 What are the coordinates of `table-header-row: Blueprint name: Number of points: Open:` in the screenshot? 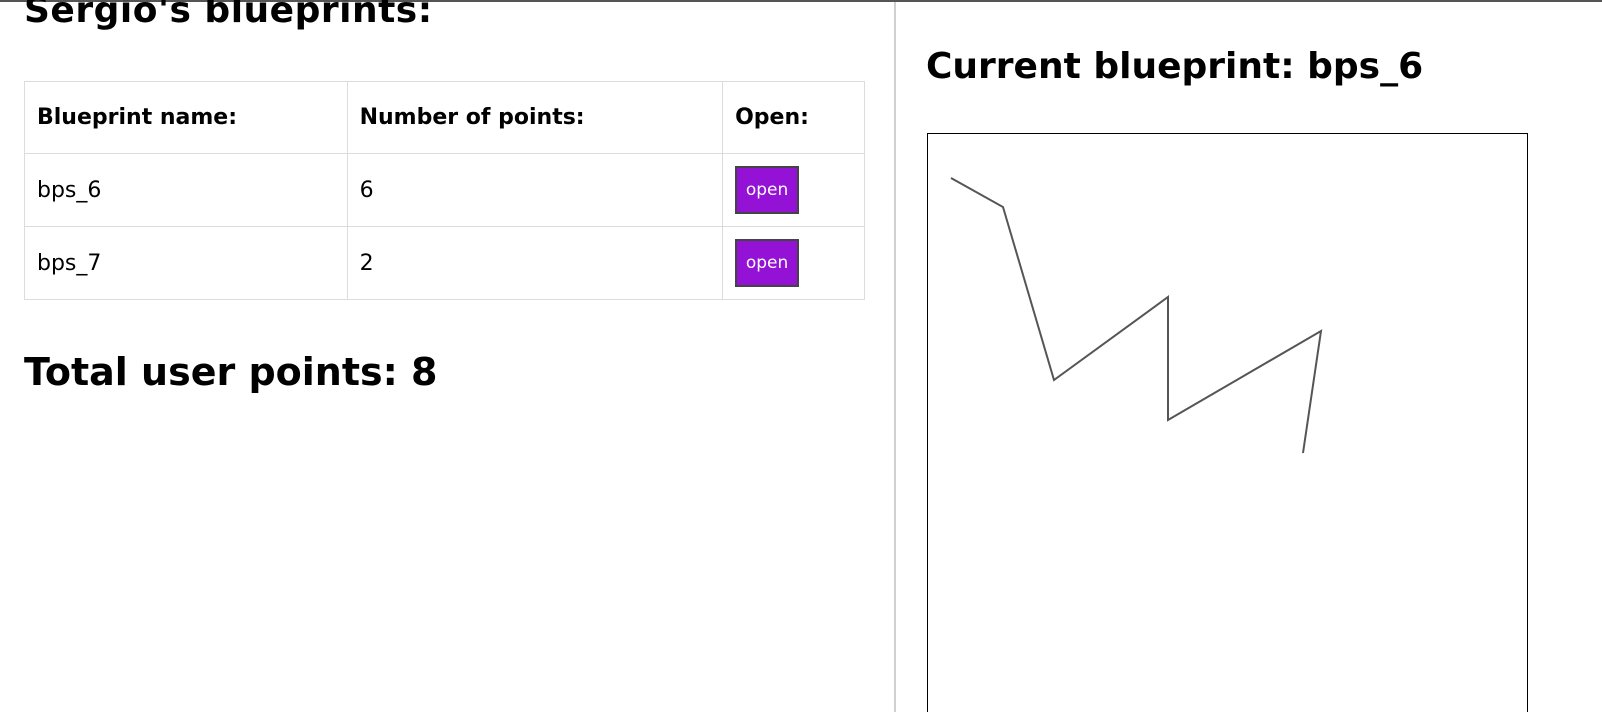 It's located at (444, 117).